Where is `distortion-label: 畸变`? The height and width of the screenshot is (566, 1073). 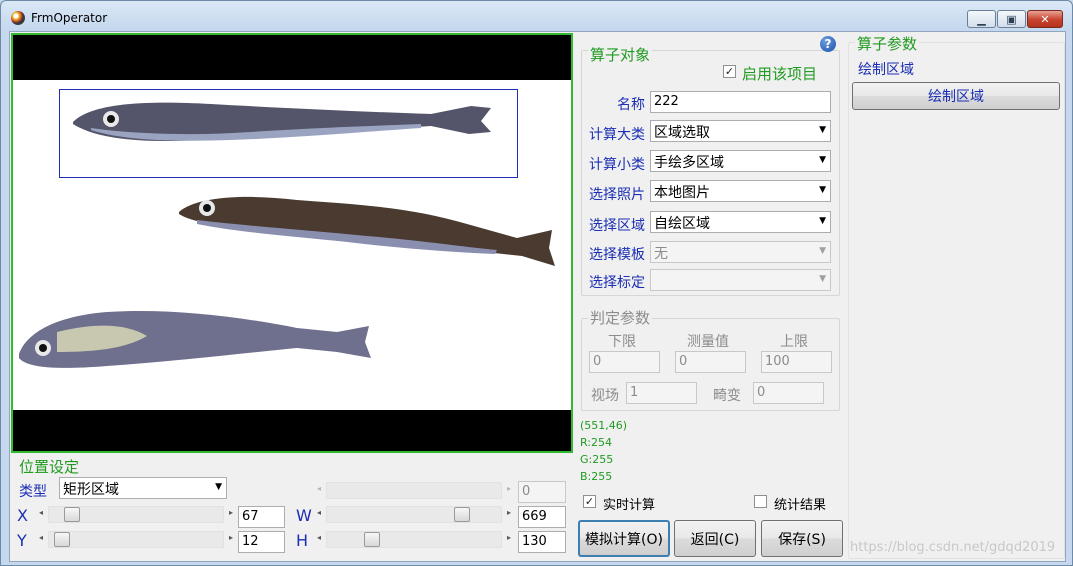
distortion-label: 畸变 is located at coordinates (727, 396).